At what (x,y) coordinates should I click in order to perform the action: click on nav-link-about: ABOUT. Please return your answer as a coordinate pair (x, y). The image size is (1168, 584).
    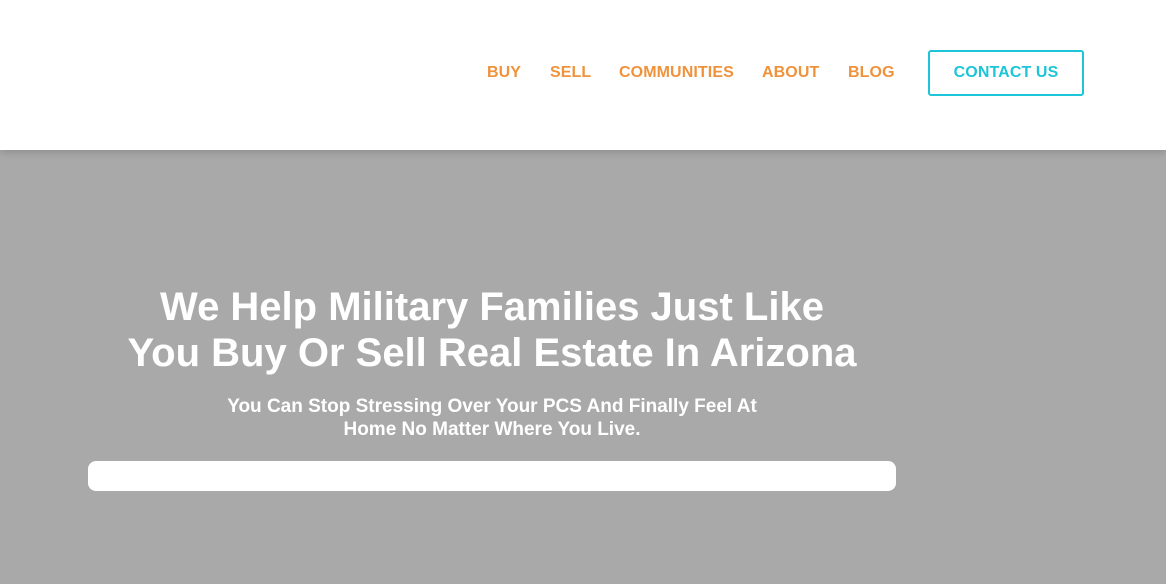
    Looking at the image, I should click on (790, 73).